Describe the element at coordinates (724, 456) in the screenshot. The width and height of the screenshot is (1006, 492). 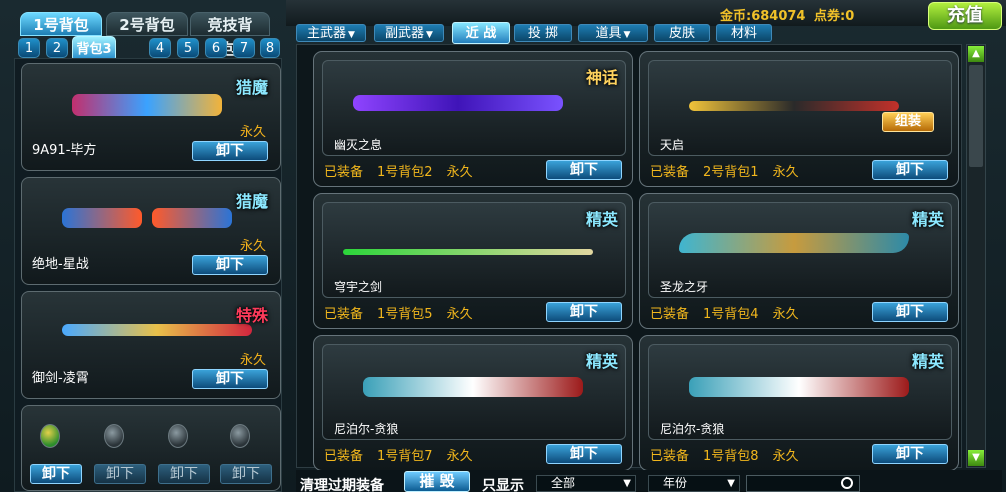
I see `weapon-meta: 已装备 1号背包8 永久` at that location.